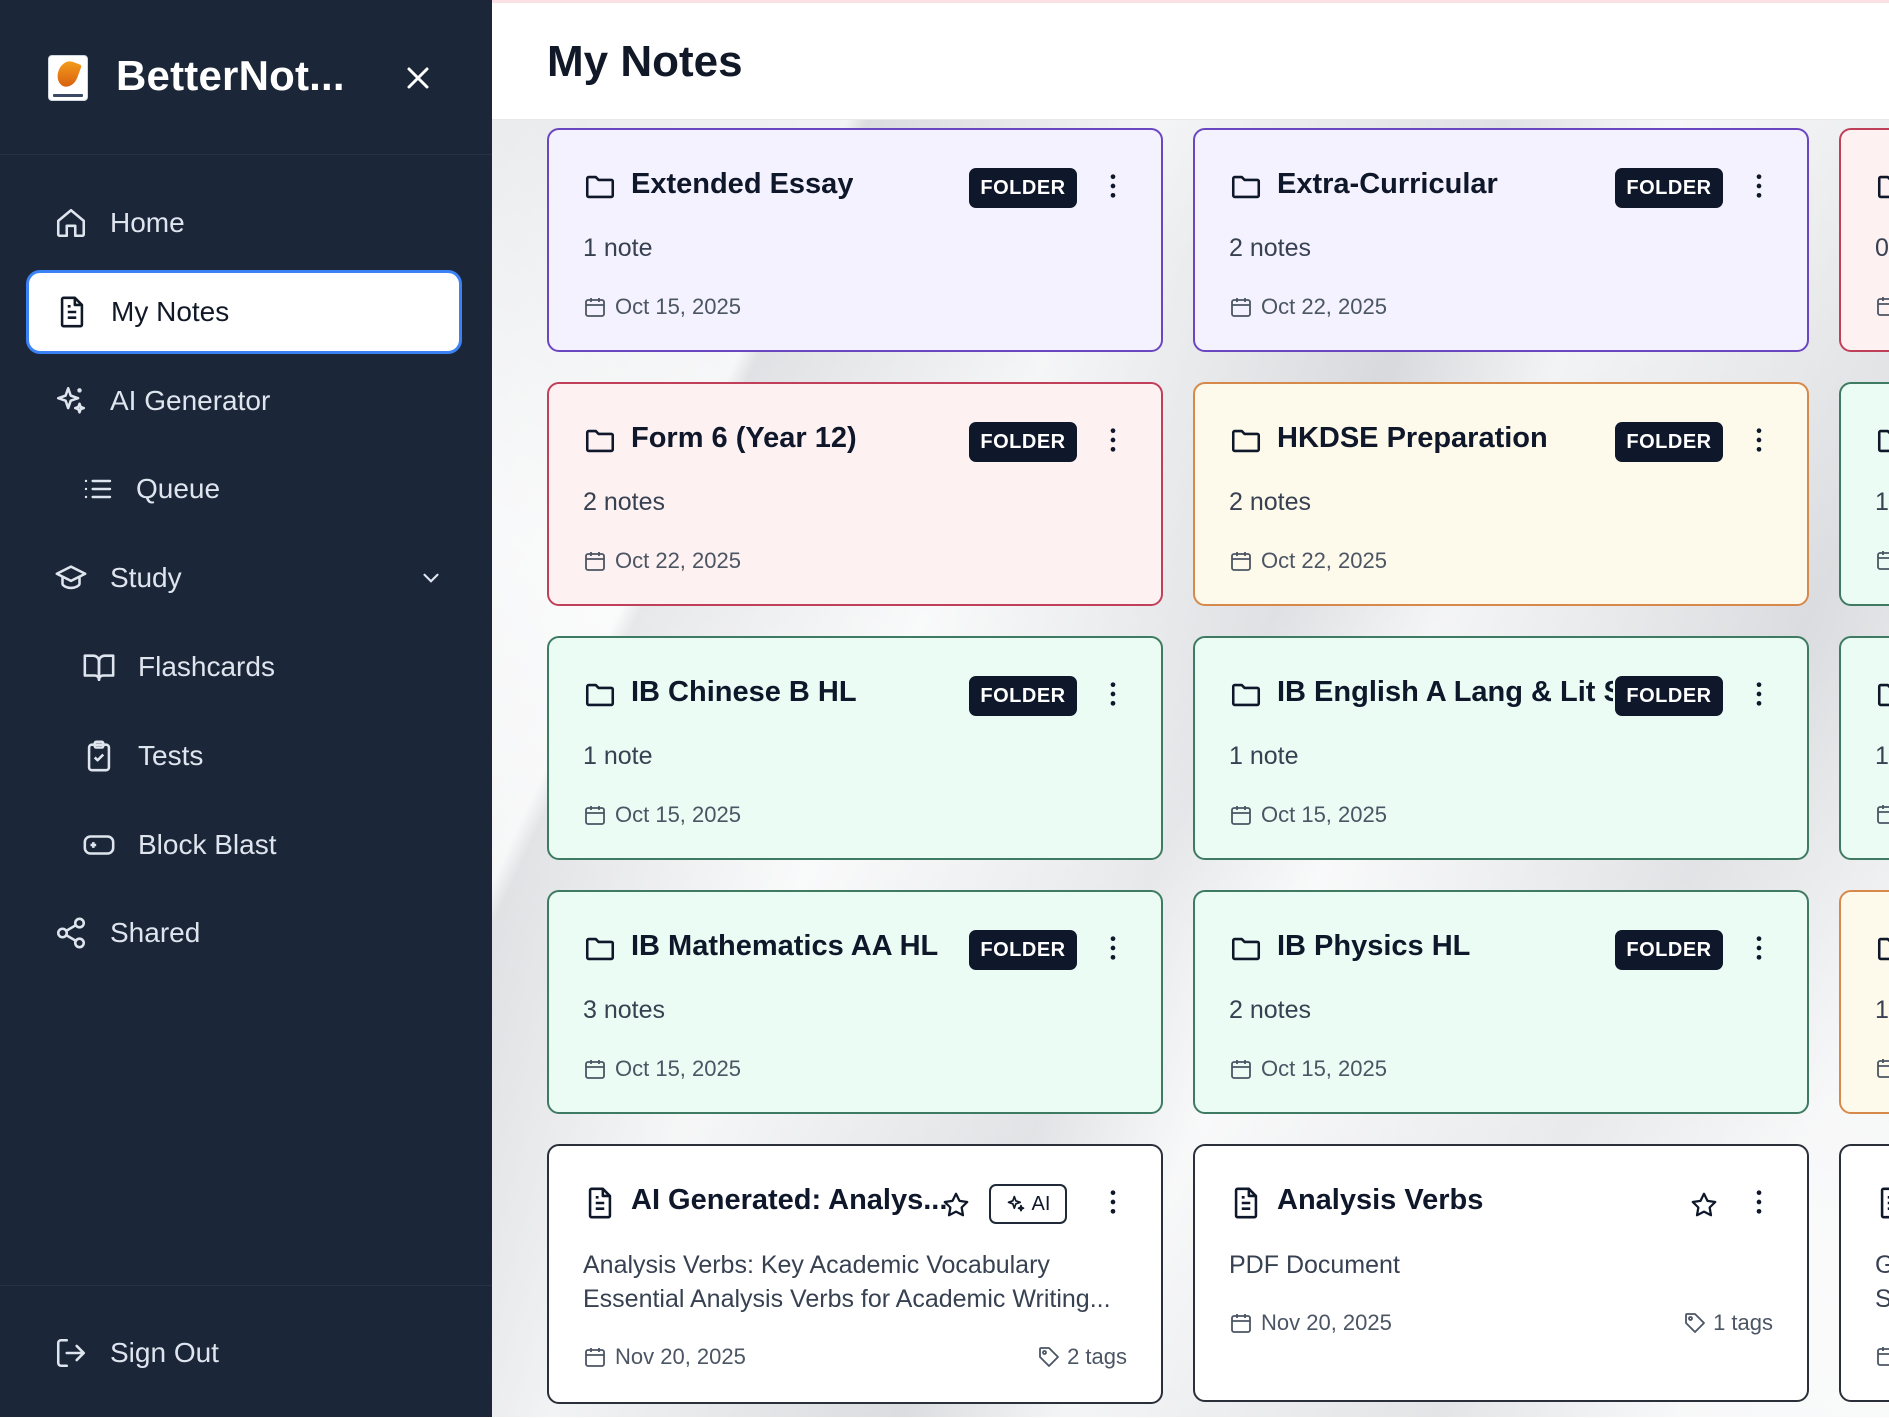 Image resolution: width=1889 pixels, height=1418 pixels. What do you see at coordinates (99, 756) in the screenshot?
I see `clipboard-check-icon` at bounding box center [99, 756].